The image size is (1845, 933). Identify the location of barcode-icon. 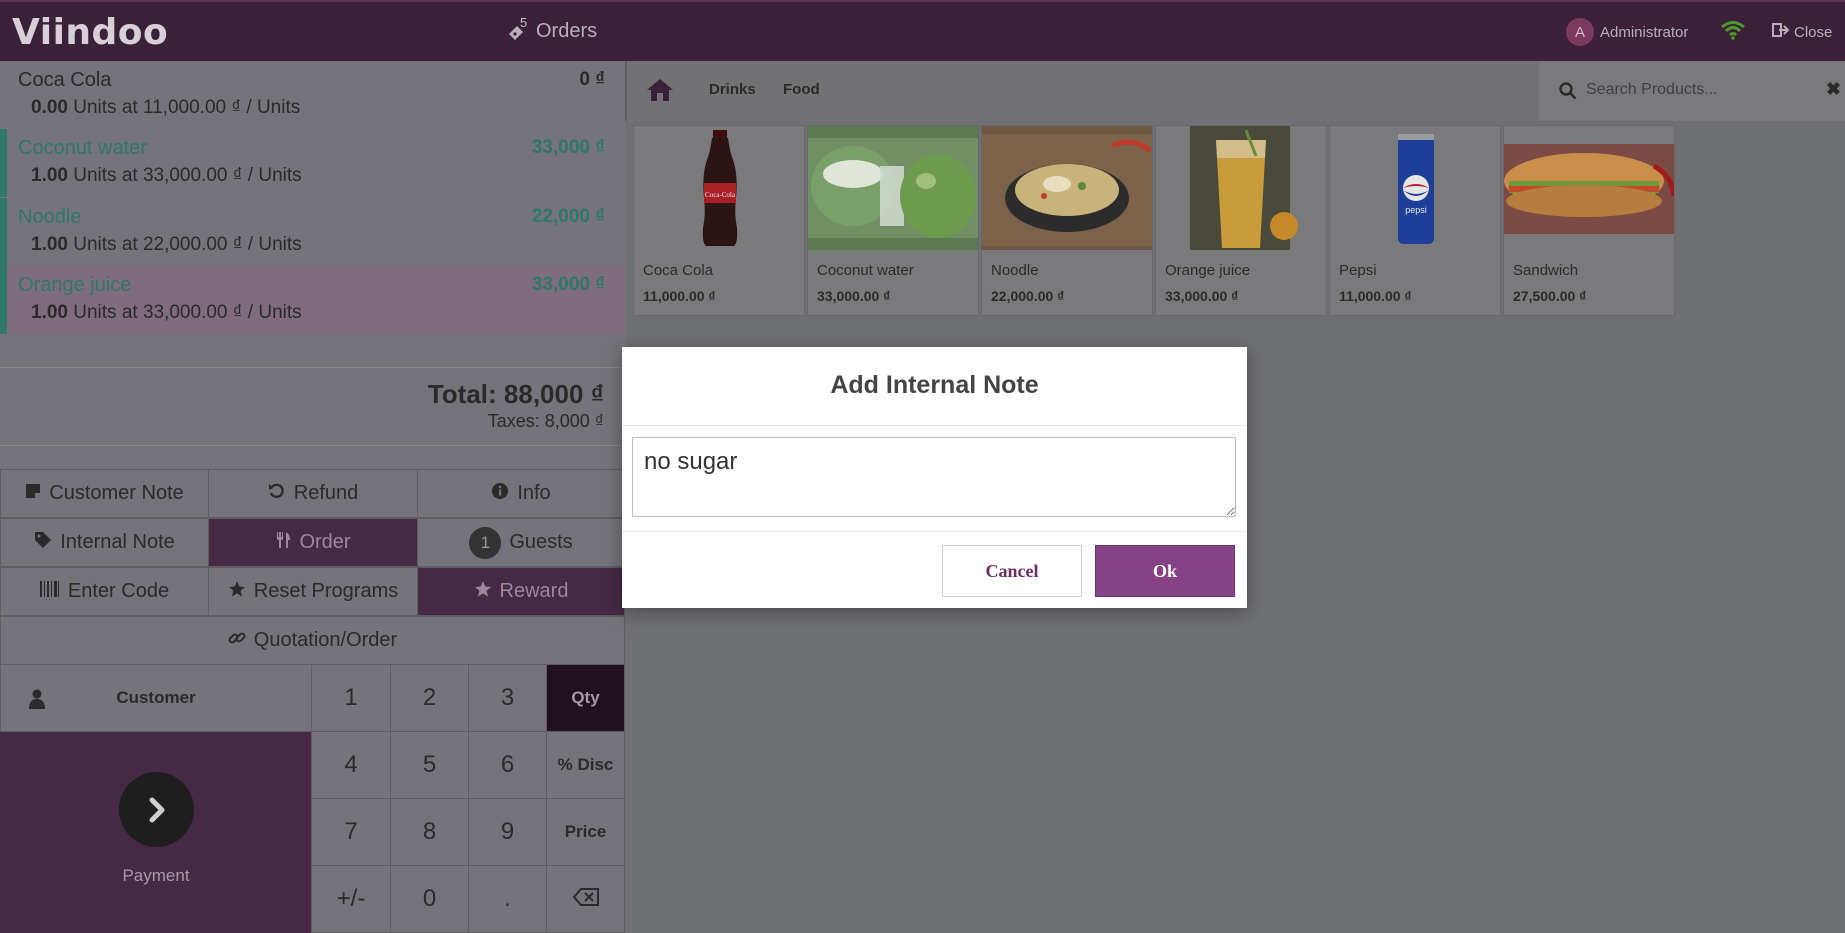
(49, 591).